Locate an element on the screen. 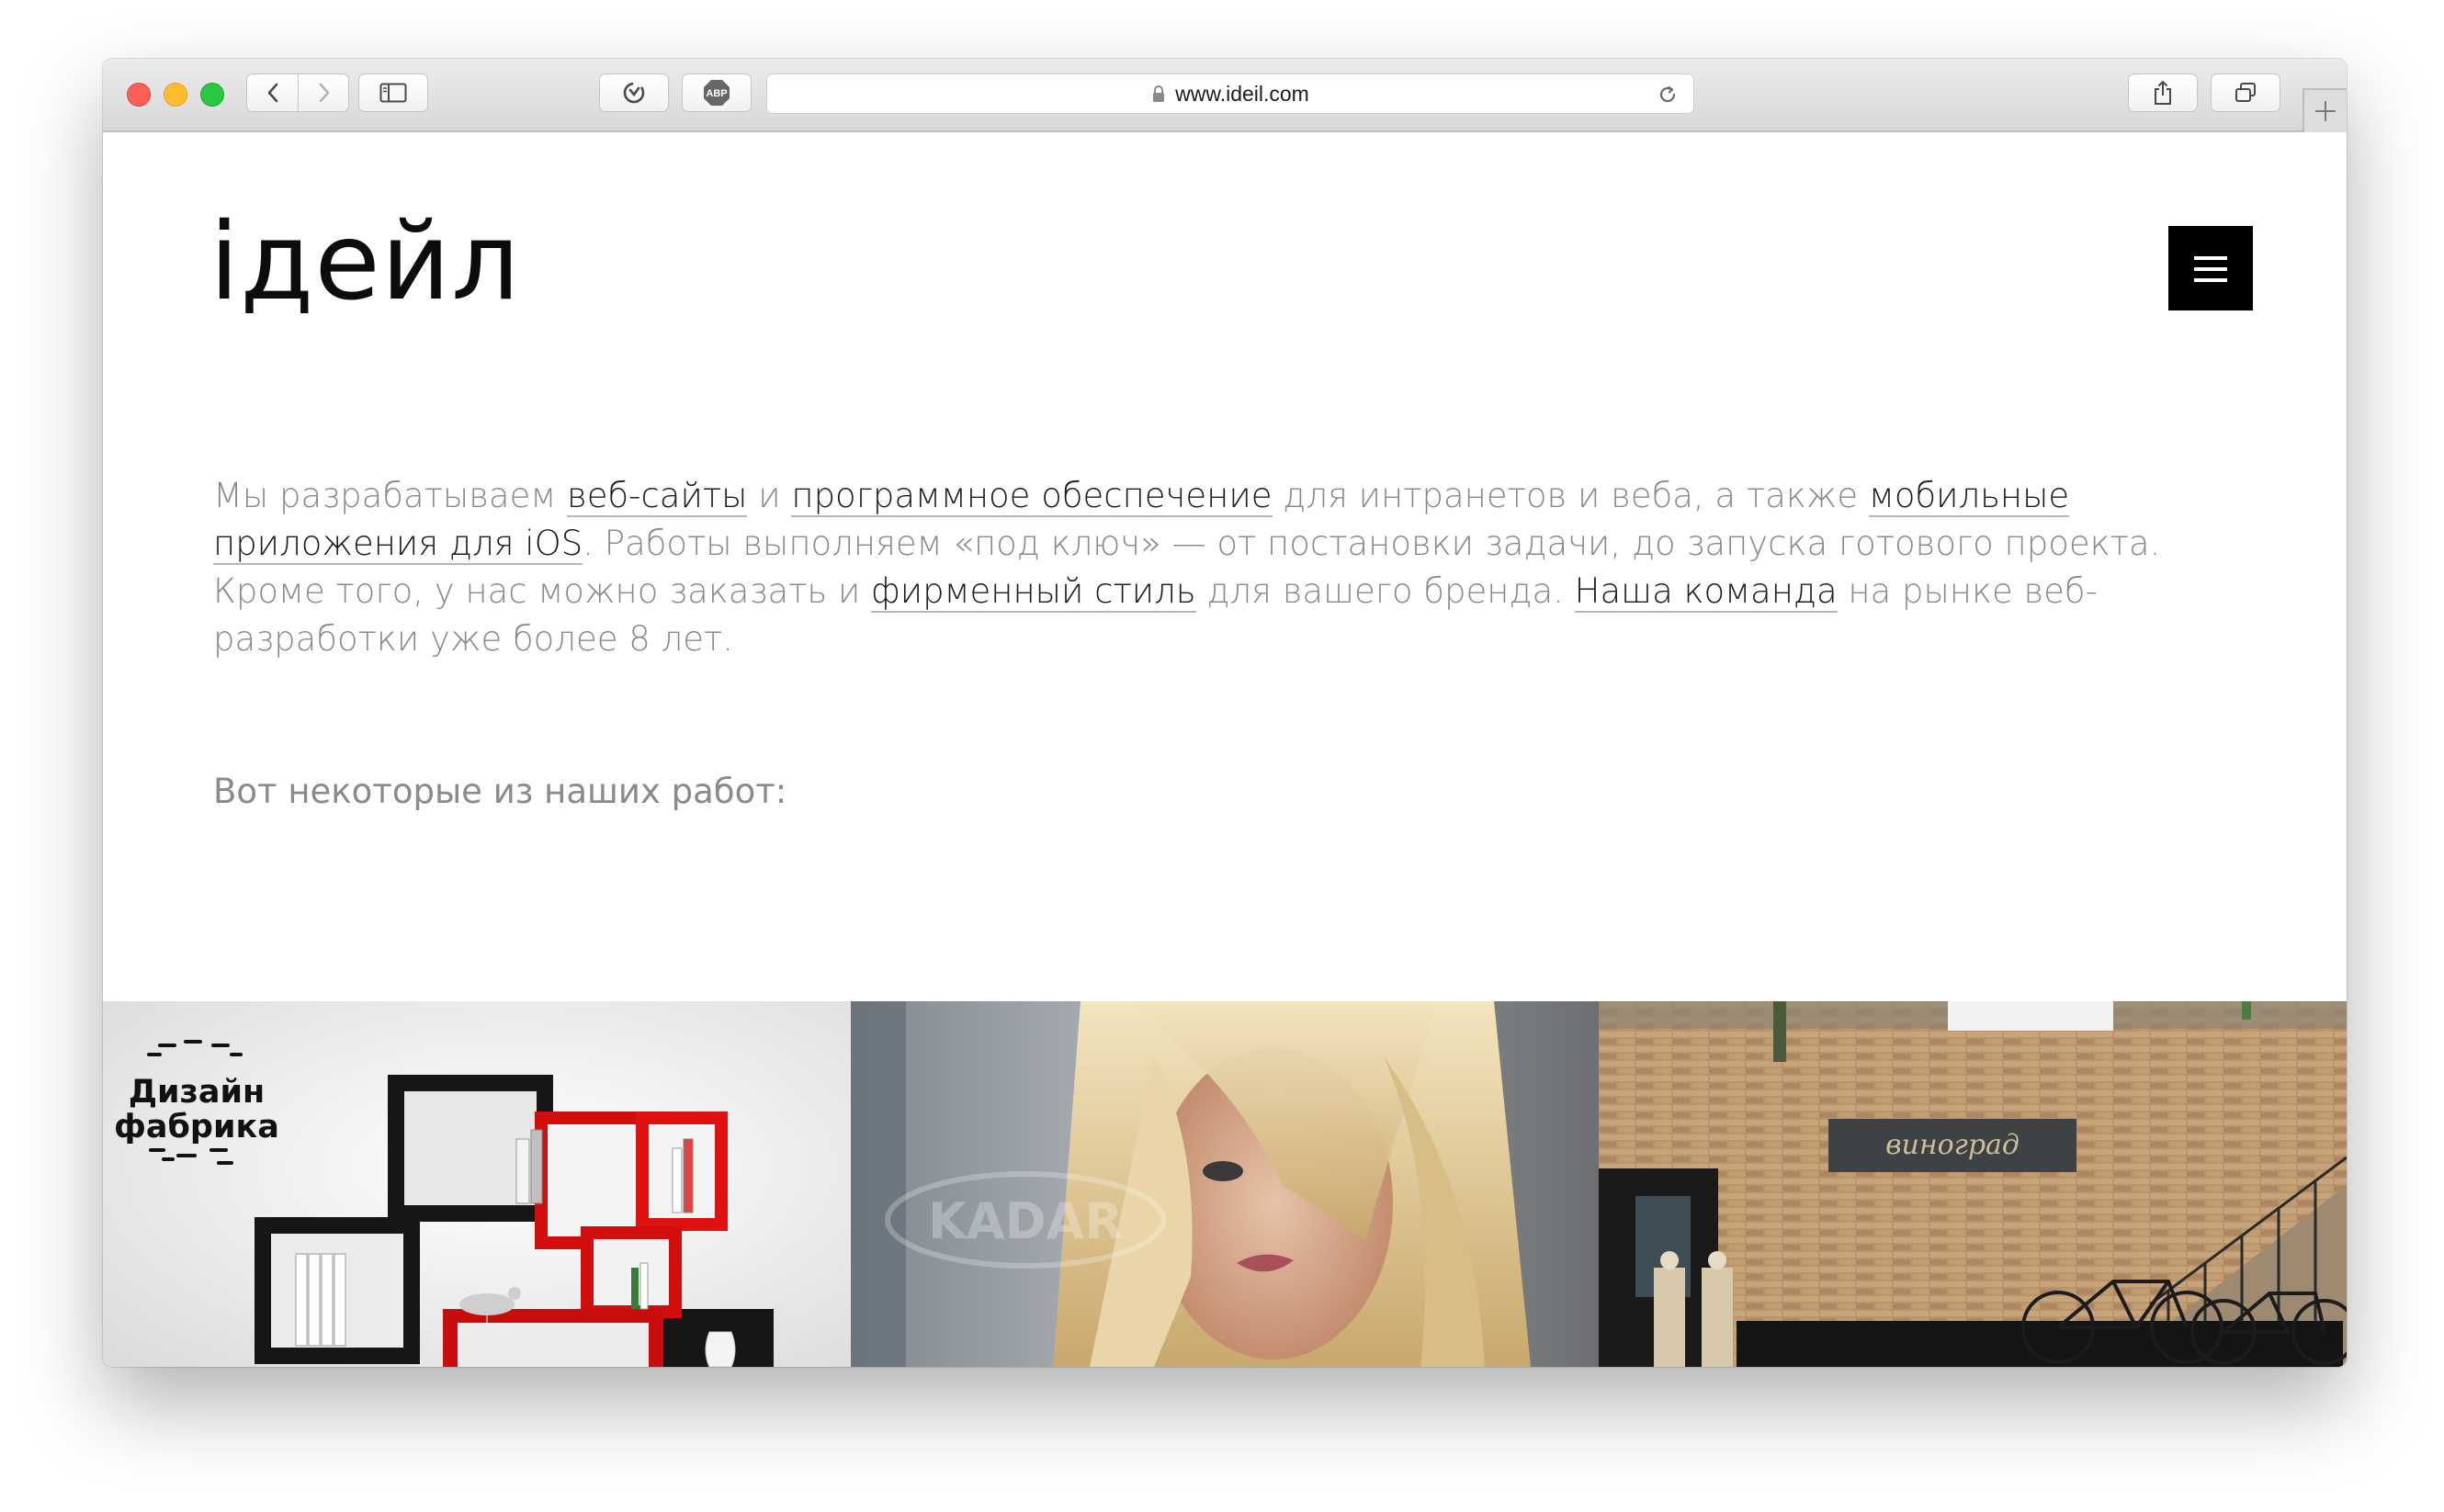  close-window-button is located at coordinates (139, 95).